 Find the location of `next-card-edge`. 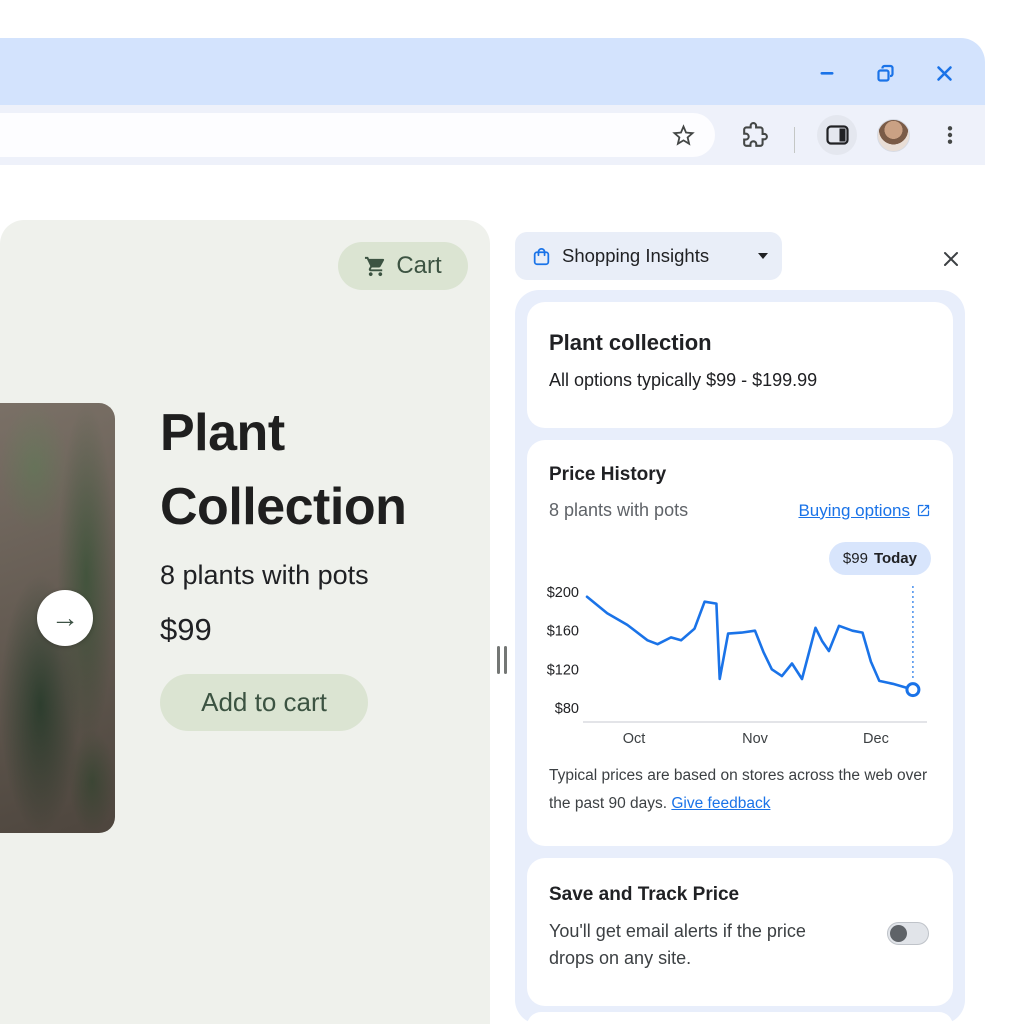

next-card-edge is located at coordinates (740, 1018).